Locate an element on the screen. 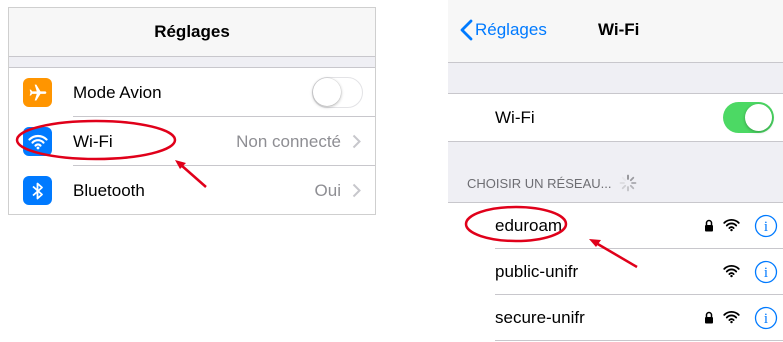  bluetooth-status-value: Oui is located at coordinates (327, 190).